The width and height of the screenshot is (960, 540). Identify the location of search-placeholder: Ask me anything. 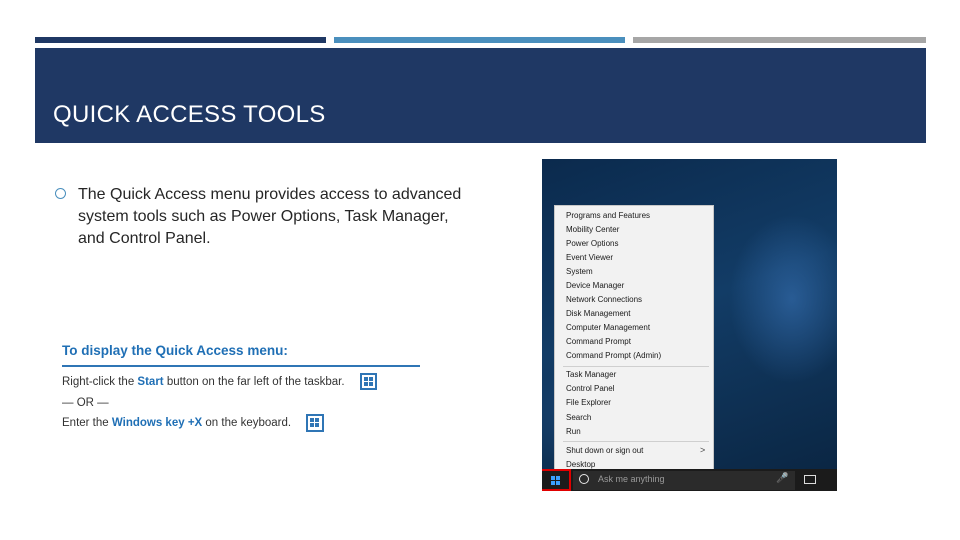
(631, 479).